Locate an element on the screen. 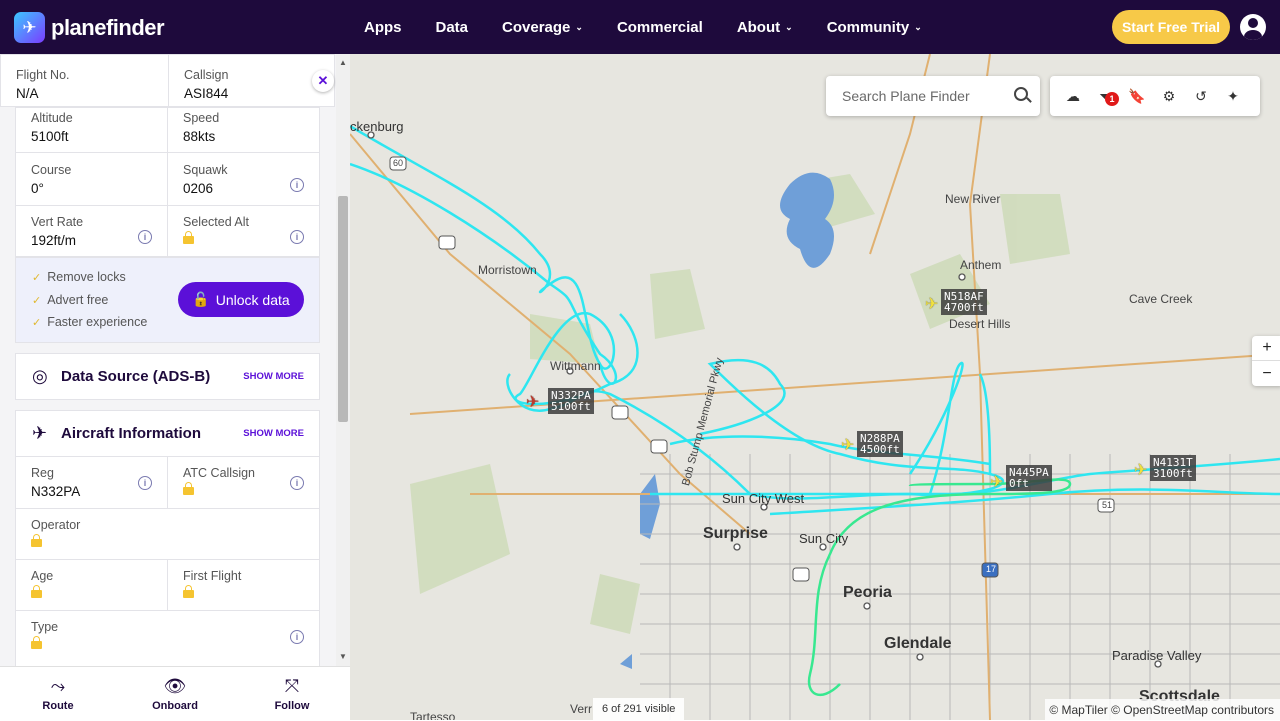 The width and height of the screenshot is (1280, 721). aircraft-info-title: Aircraft Information is located at coordinates (131, 433).